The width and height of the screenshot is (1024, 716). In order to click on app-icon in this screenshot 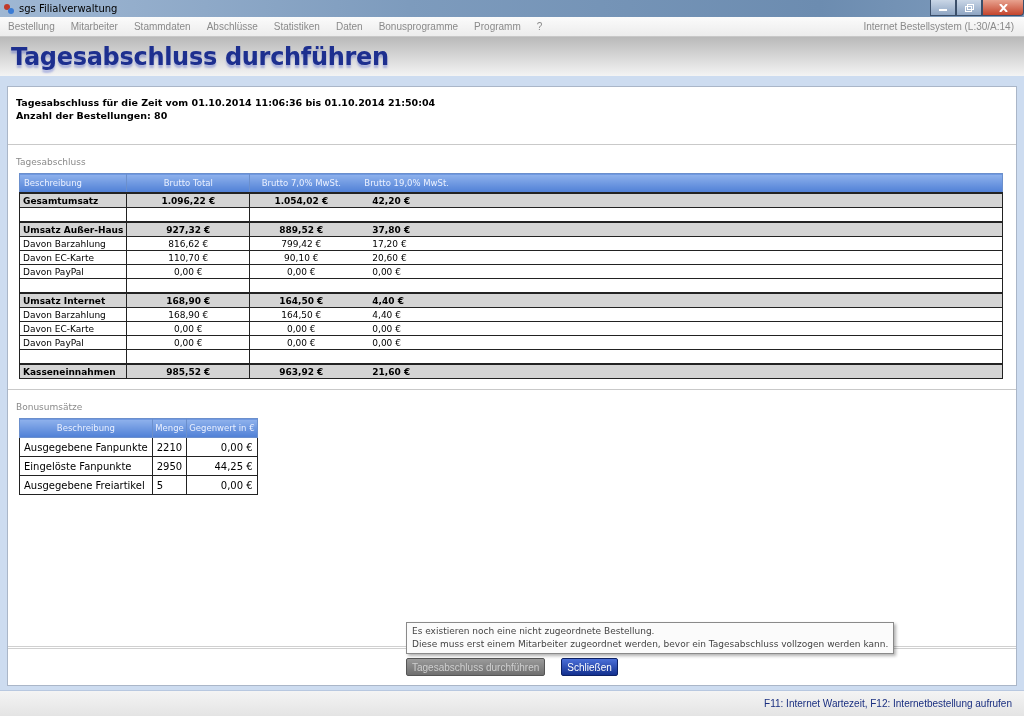, I will do `click(9, 8)`.